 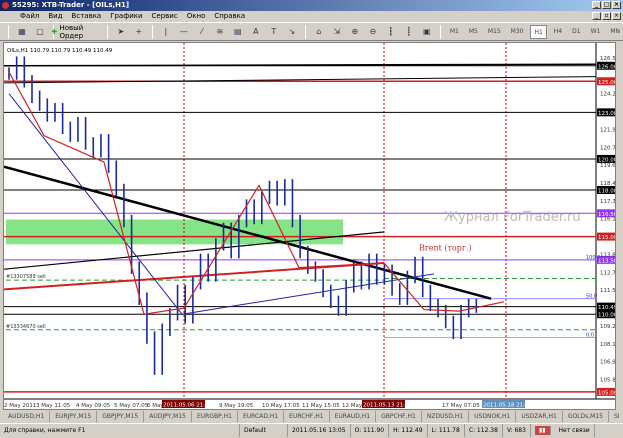 I want to click on timeframe-h4: H4, so click(x=558, y=32).